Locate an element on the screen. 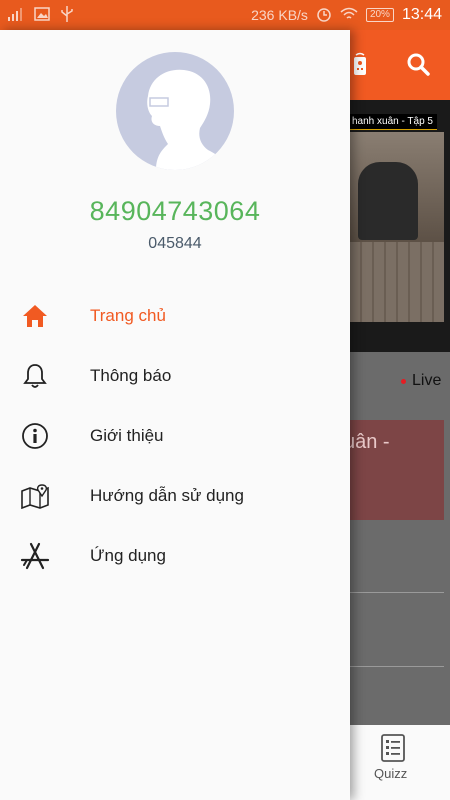 This screenshot has width=450, height=800. signal-icon is located at coordinates (16, 15).